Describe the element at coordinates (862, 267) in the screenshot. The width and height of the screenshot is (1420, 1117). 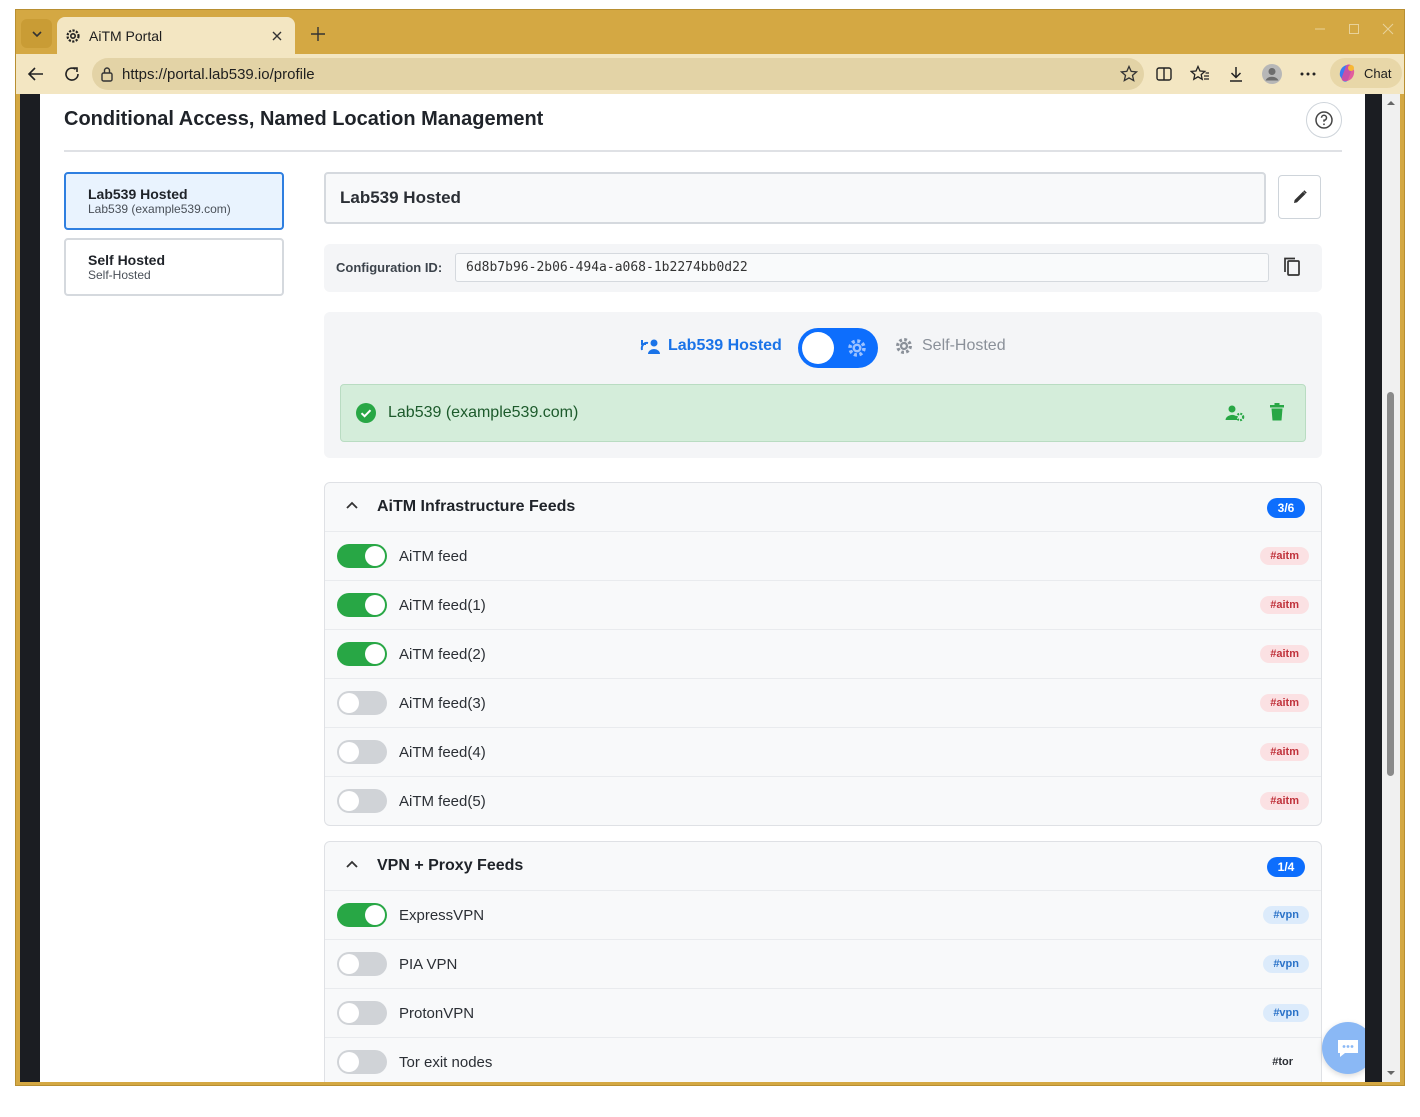
I see `config-id-field: 6d8b7b96-2b06-494a-a068-1b2274bb0d22` at that location.